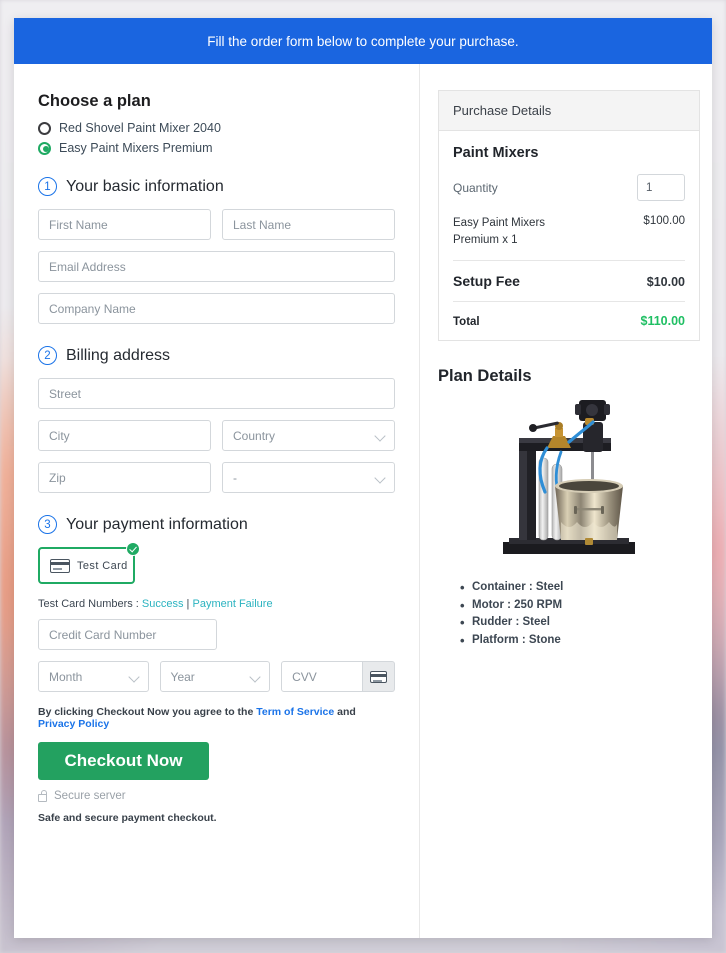 The width and height of the screenshot is (726, 953). I want to click on secure-server-row: Secure server, so click(216, 795).